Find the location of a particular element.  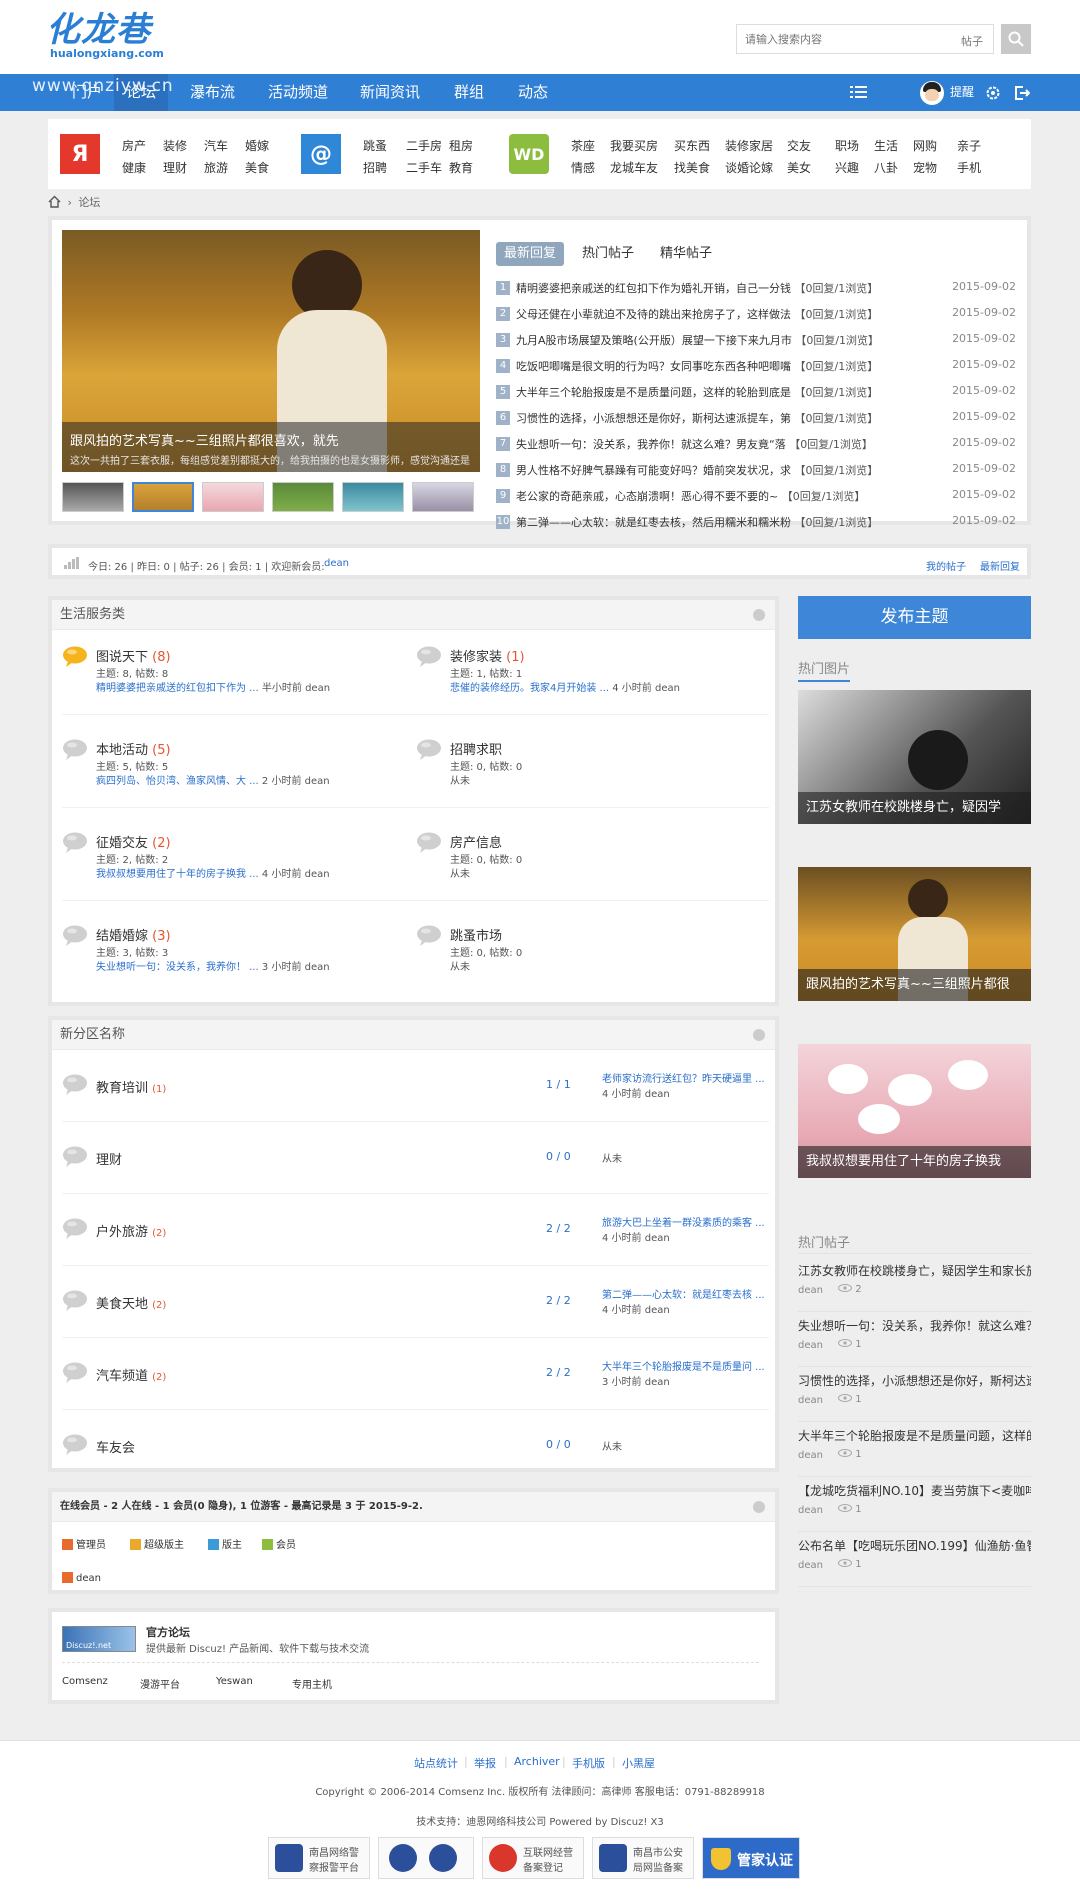

forum-title: 房产信息 is located at coordinates (476, 841).